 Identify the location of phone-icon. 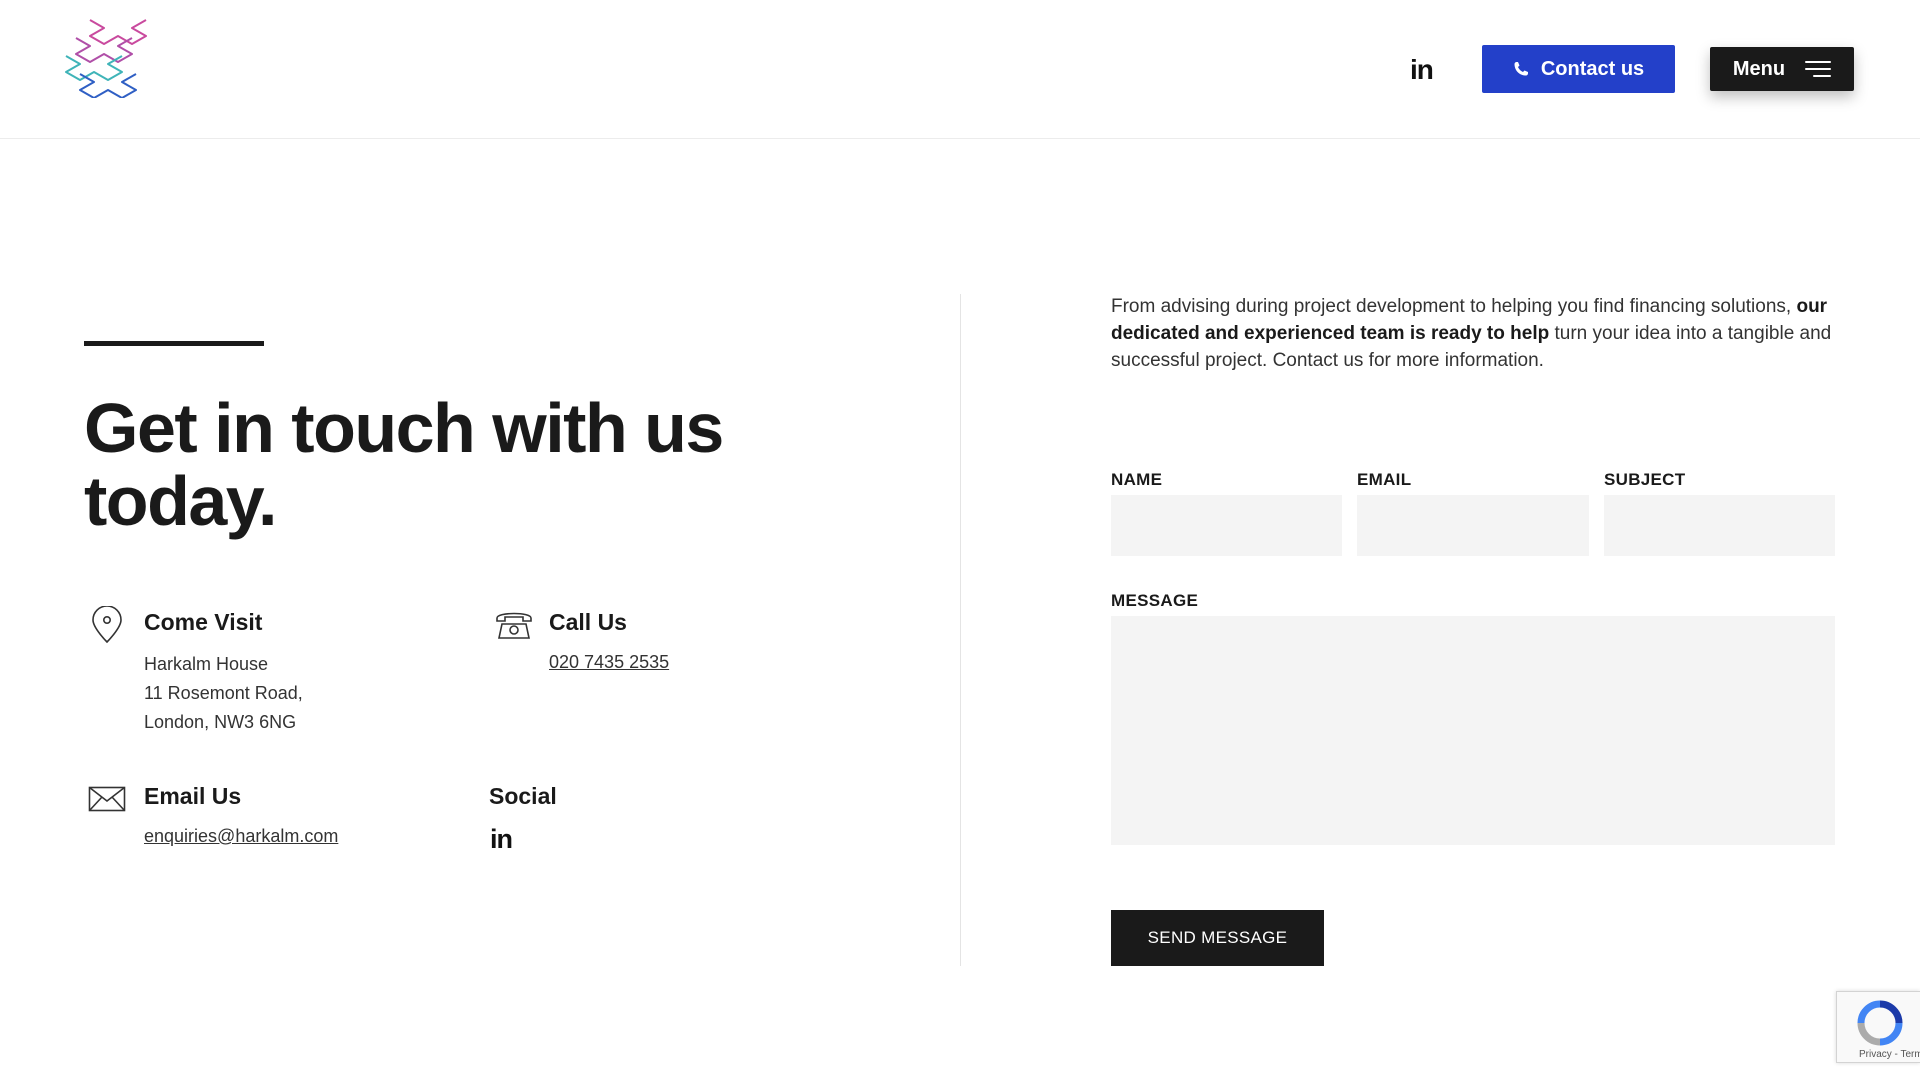
(1521, 69).